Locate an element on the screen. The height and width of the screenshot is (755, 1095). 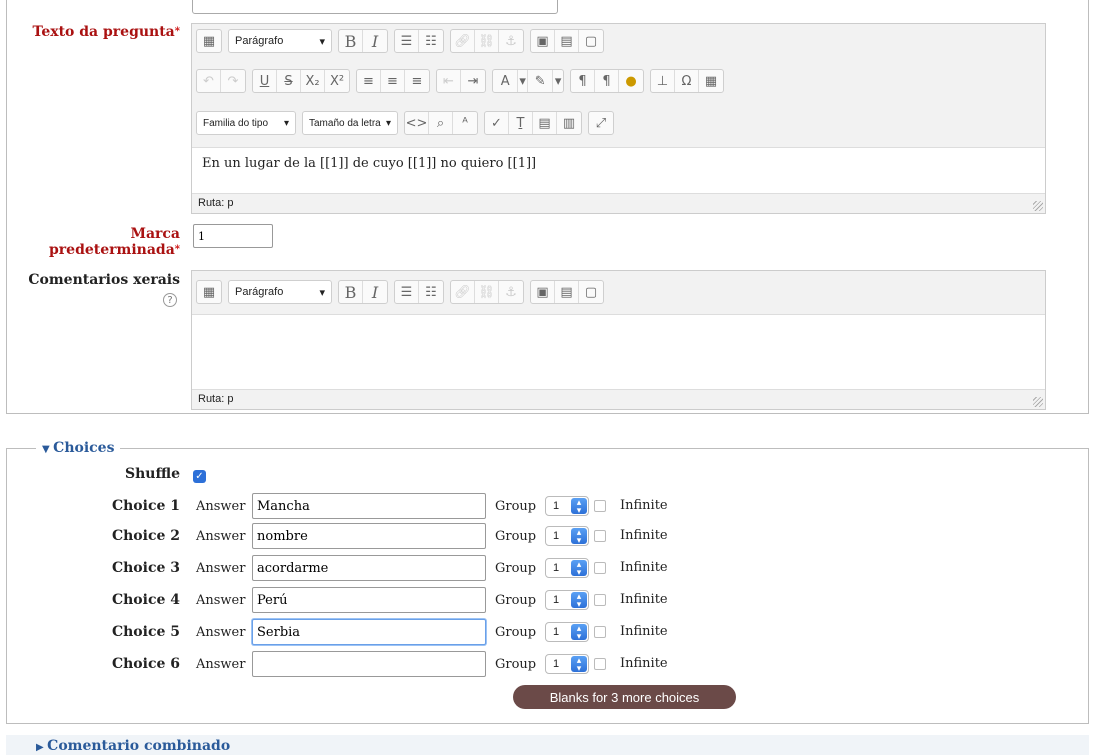
omega-icon: Ω is located at coordinates (687, 81).